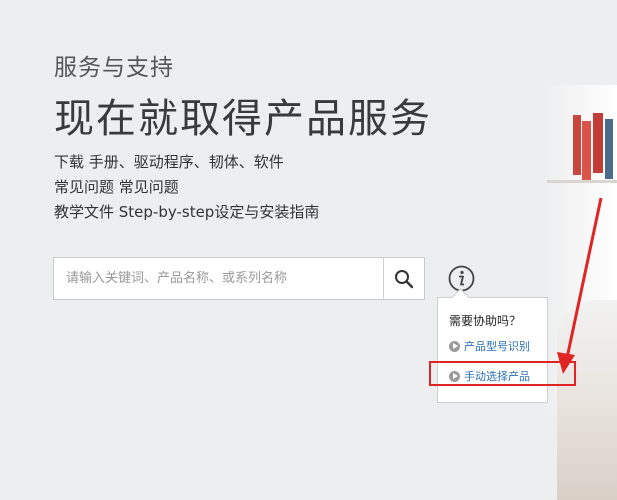 Image resolution: width=617 pixels, height=500 pixels. I want to click on help-popover: 需要协助吗？ 产品型号识别 手动选择产品, so click(492, 345).